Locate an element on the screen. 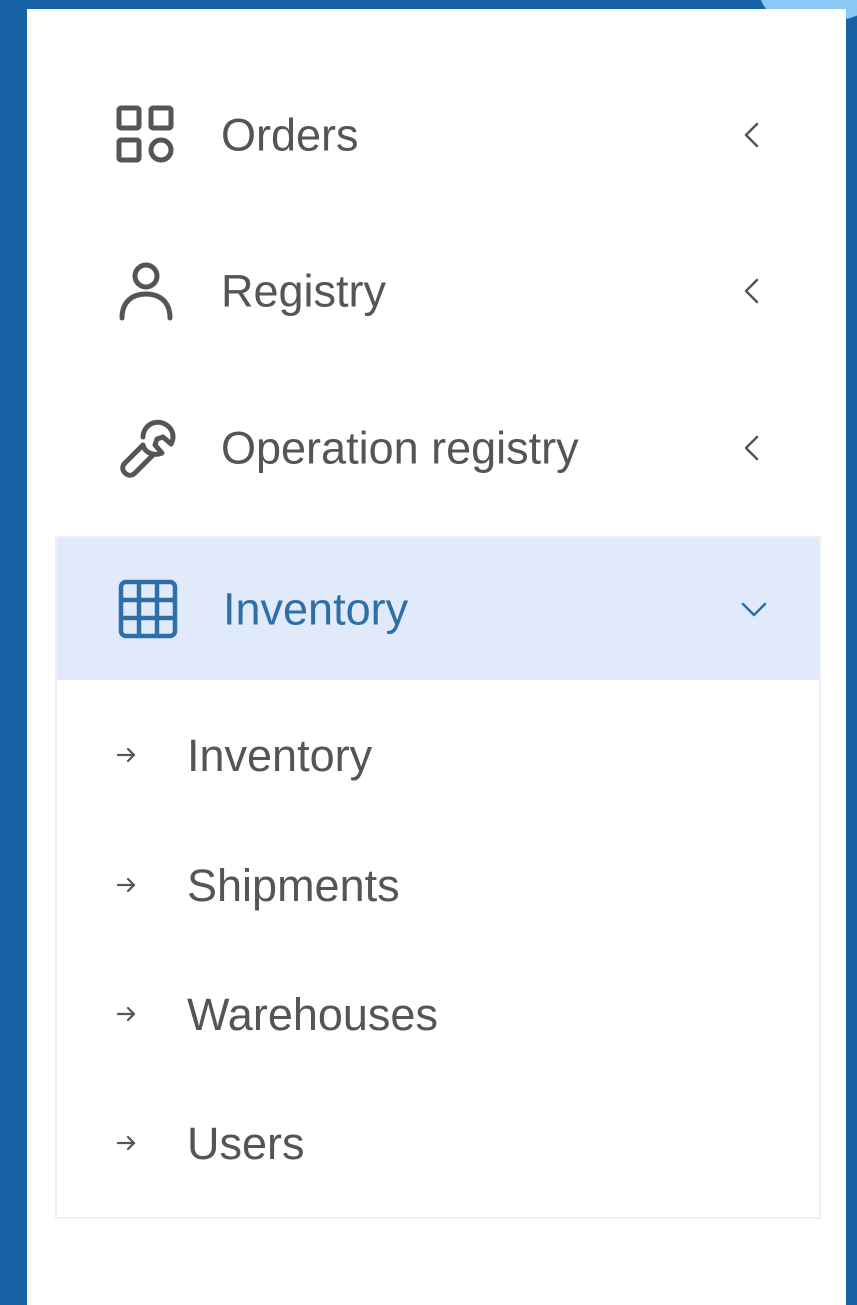  sidebar-item-registry: Registry is located at coordinates (438, 291).